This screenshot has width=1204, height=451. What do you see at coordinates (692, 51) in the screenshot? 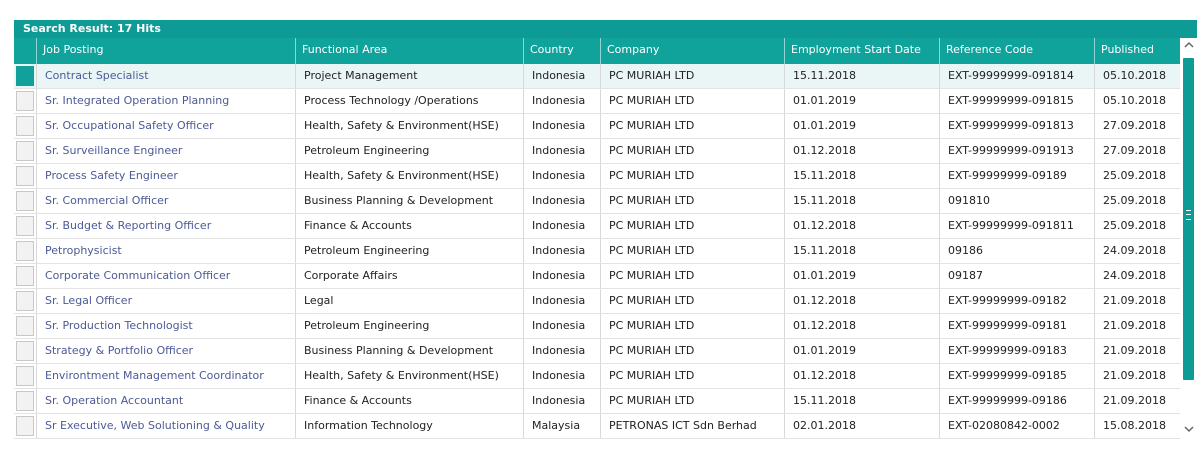
I see `column-header-company: Company` at bounding box center [692, 51].